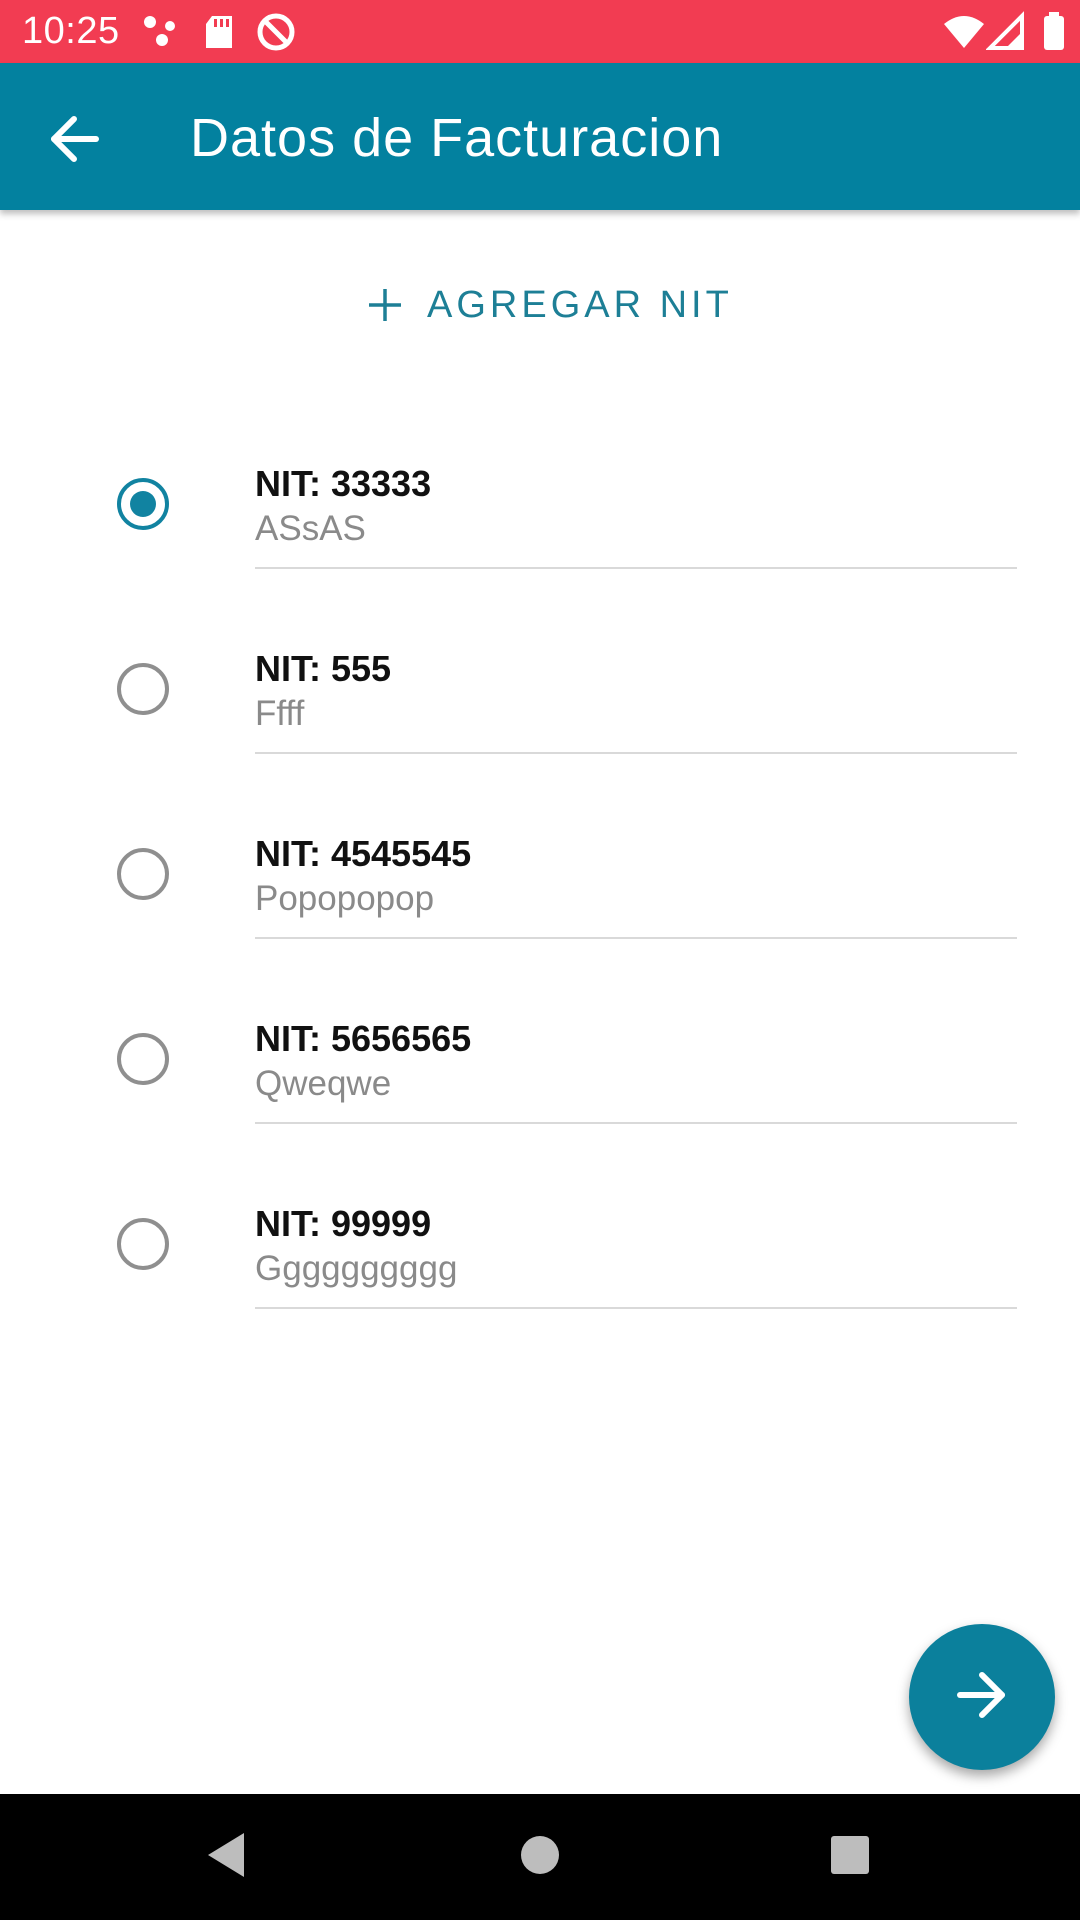 The width and height of the screenshot is (1080, 1920). Describe the element at coordinates (540, 717) in the screenshot. I see `nit-list-item: NIT: 555 Ffff` at that location.